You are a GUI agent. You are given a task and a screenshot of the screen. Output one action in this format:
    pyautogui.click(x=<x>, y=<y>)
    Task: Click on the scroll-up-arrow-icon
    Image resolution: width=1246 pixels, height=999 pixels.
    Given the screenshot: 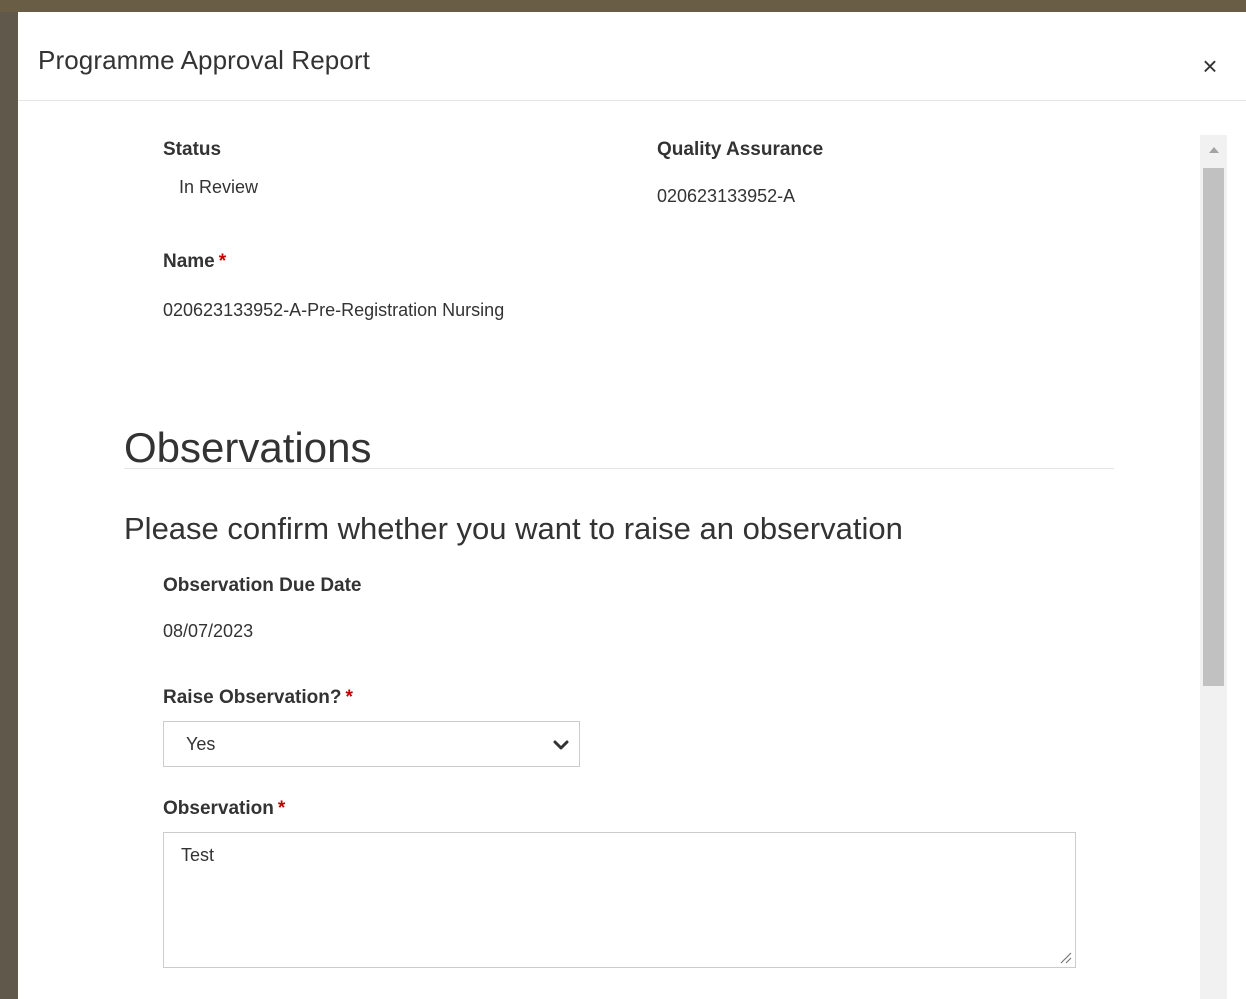 What is the action you would take?
    pyautogui.click(x=1213, y=150)
    